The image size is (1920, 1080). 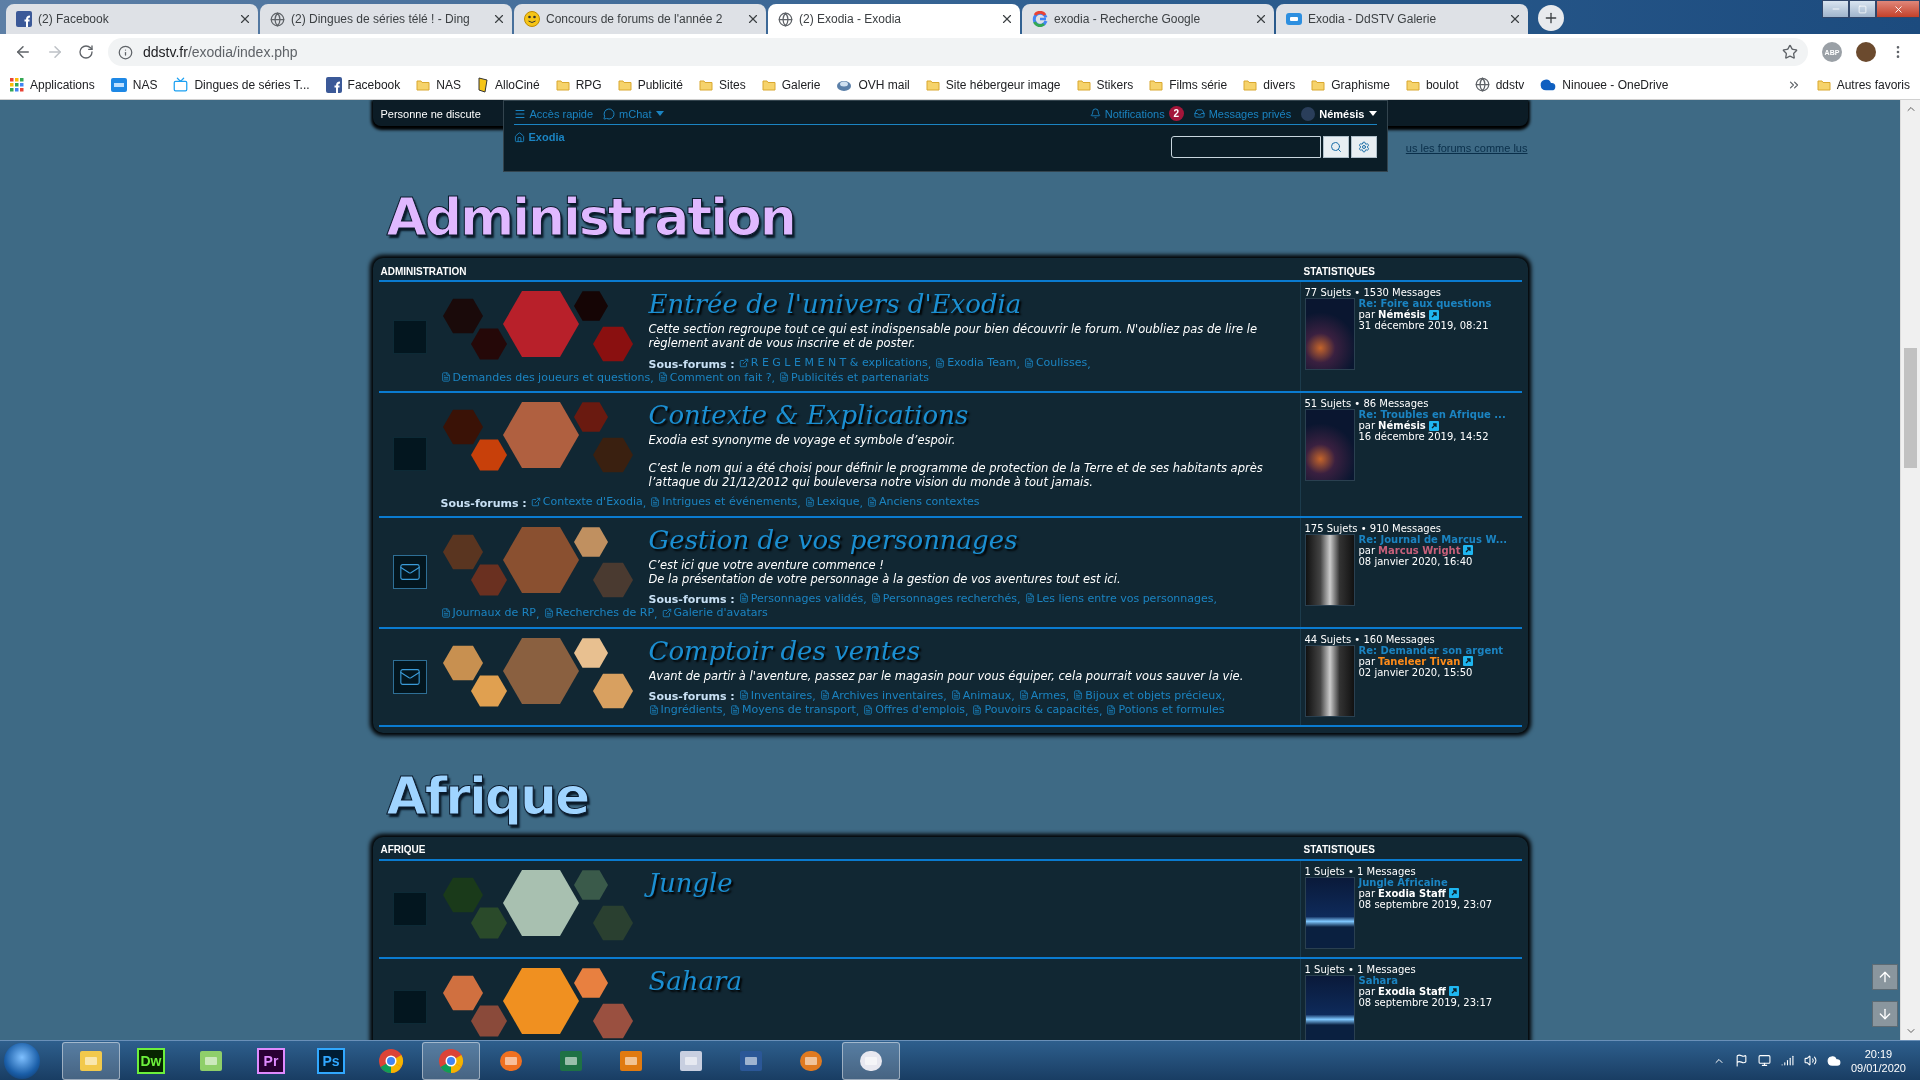 What do you see at coordinates (650, 84) in the screenshot?
I see `bookmark-link: Publicité` at bounding box center [650, 84].